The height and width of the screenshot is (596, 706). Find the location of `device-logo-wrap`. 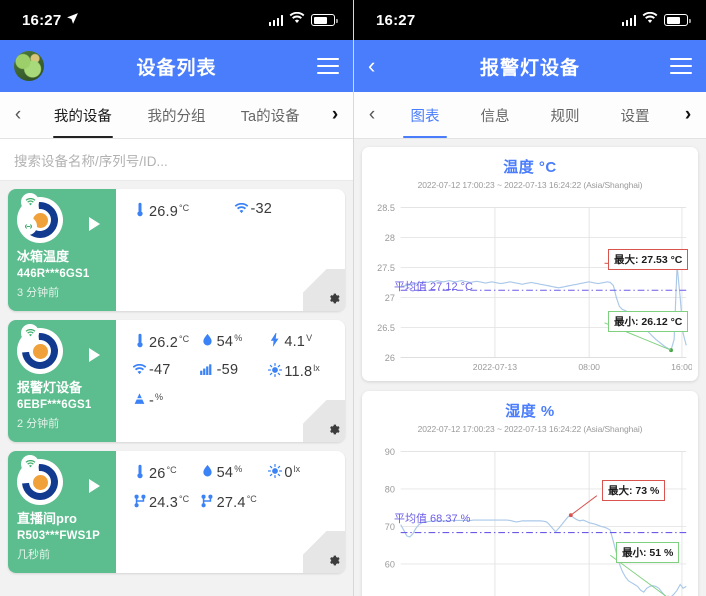

device-logo-wrap is located at coordinates (62, 481).